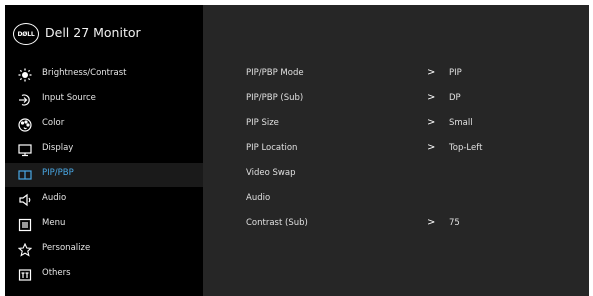 The width and height of the screenshot is (593, 296). I want to click on color-icon, so click(25, 125).